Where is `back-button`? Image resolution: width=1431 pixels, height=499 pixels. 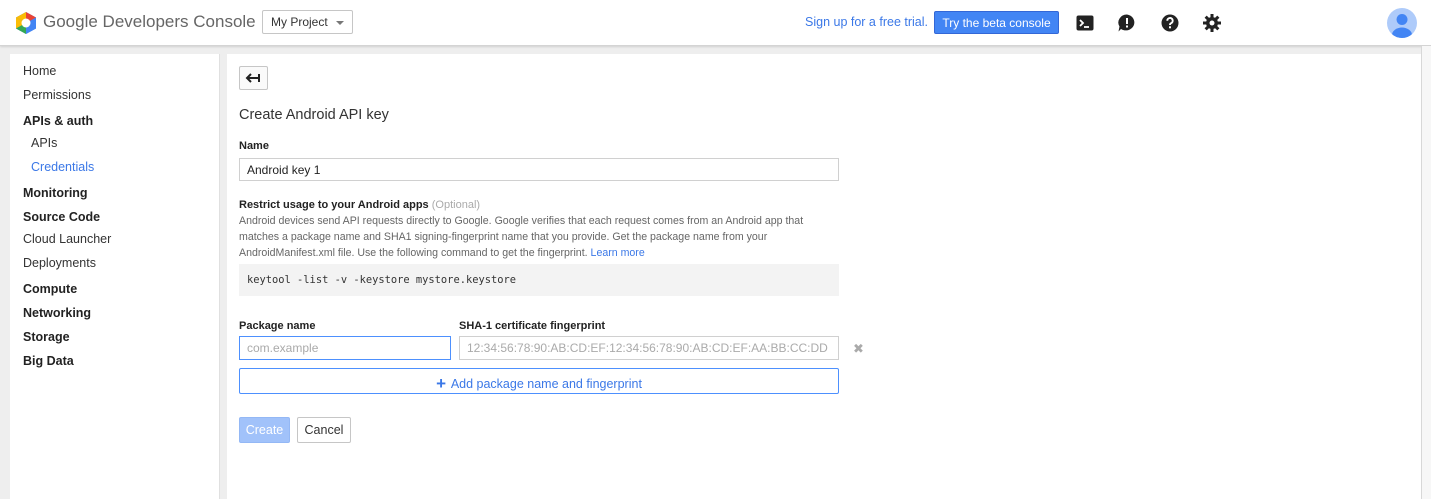 back-button is located at coordinates (253, 78).